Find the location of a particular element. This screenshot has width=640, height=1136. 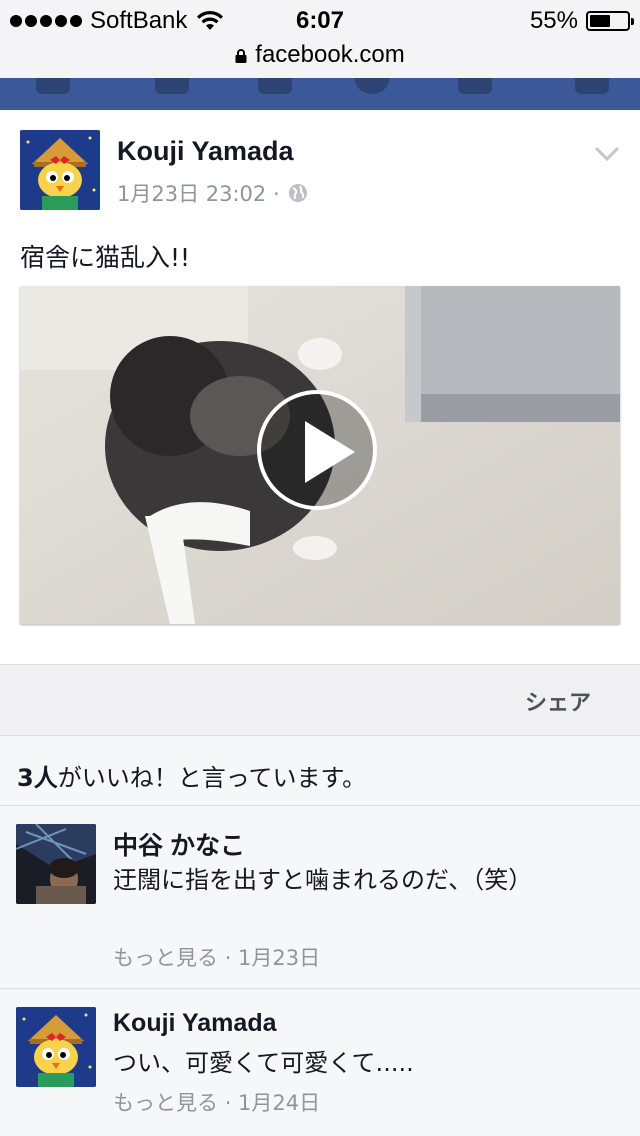

url-bar: facebook.com is located at coordinates (320, 59).